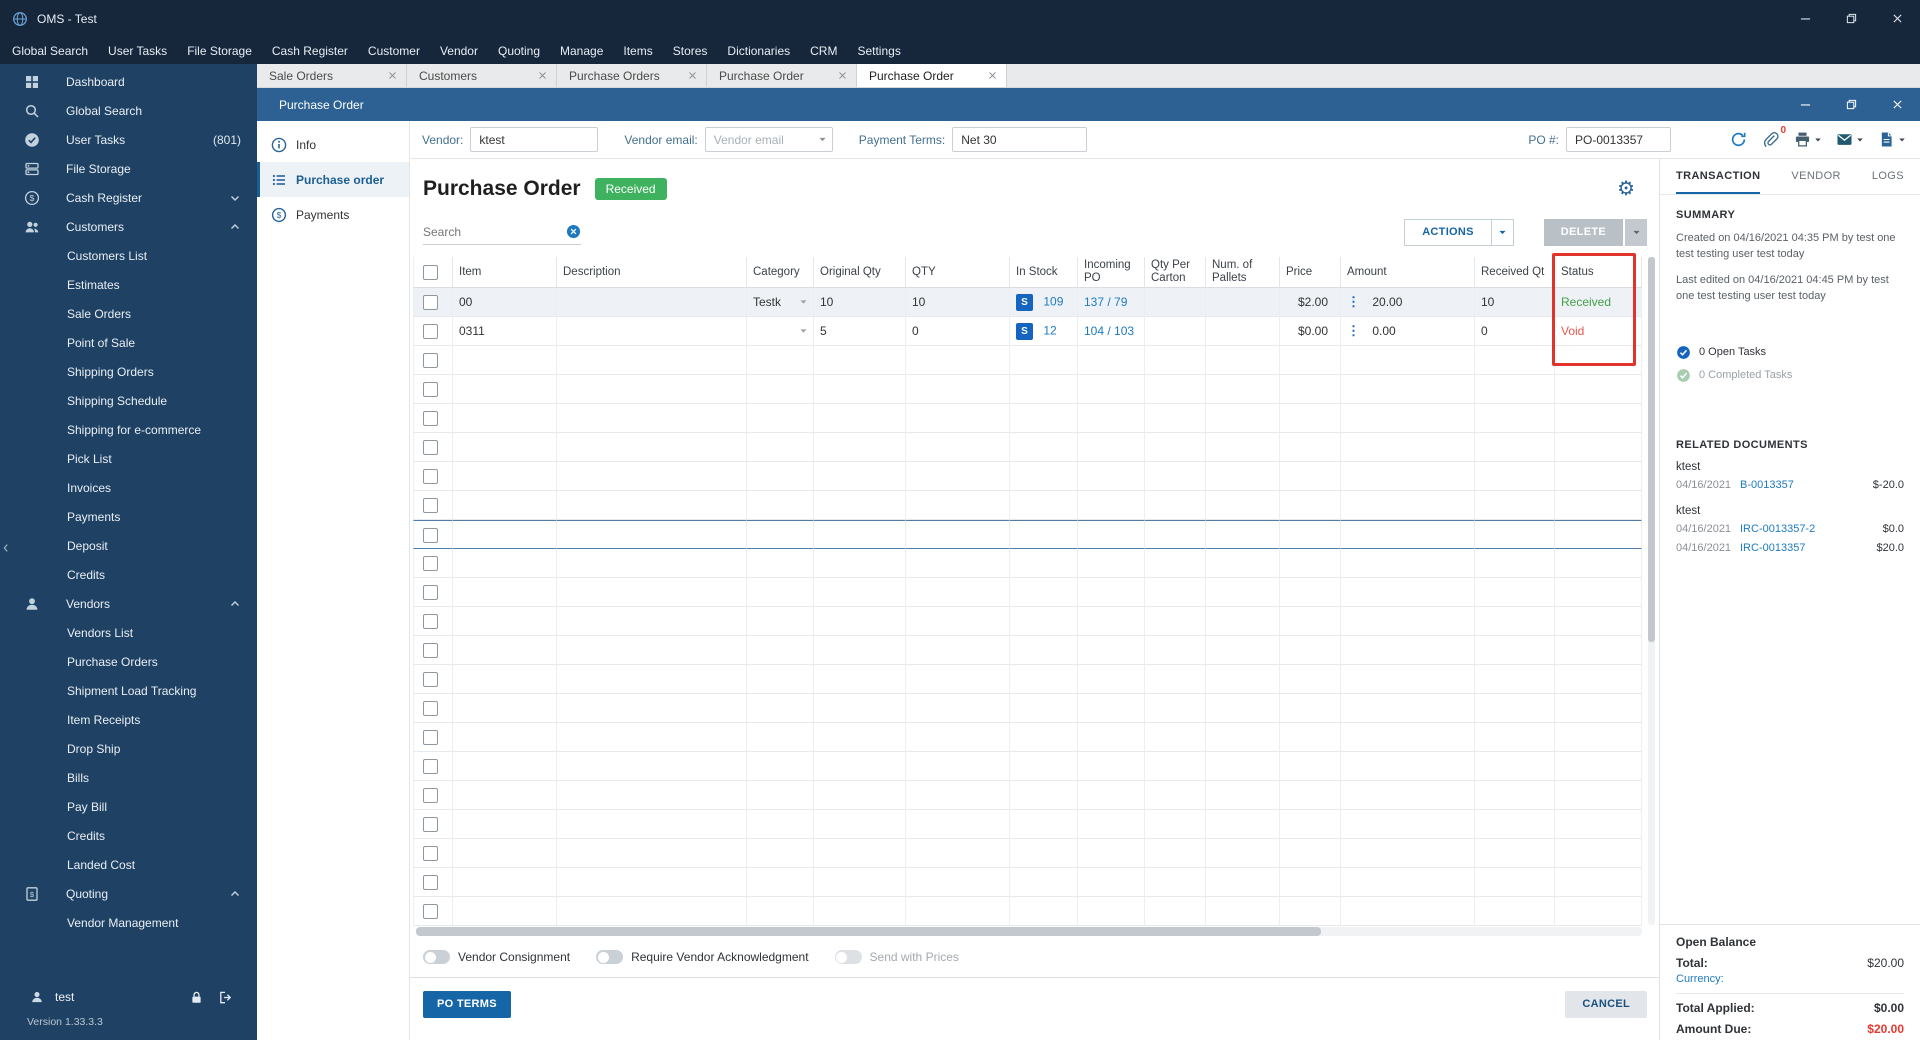 Image resolution: width=1920 pixels, height=1040 pixels. Describe the element at coordinates (128, 400) in the screenshot. I see `sidebar-item: Shipping Schedule` at that location.